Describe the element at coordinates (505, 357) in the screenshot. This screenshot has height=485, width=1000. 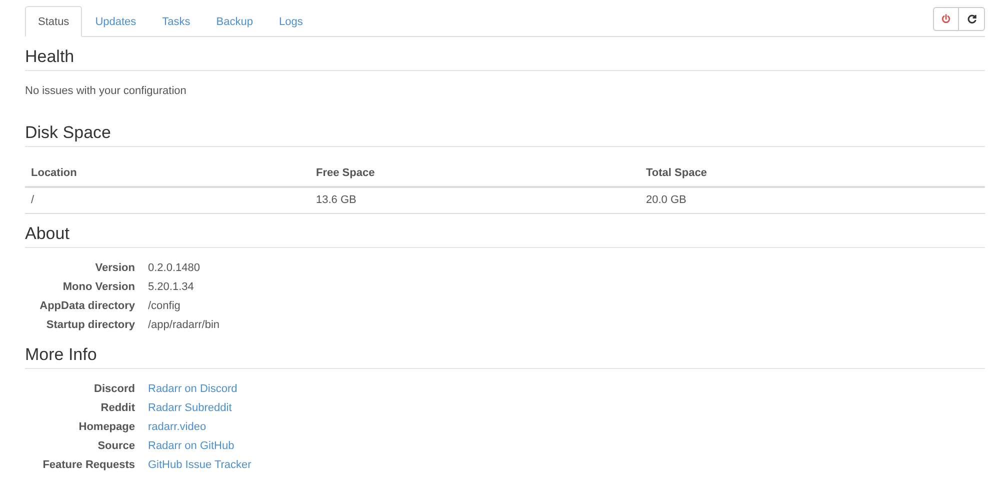
I see `section-heading: More Info` at that location.